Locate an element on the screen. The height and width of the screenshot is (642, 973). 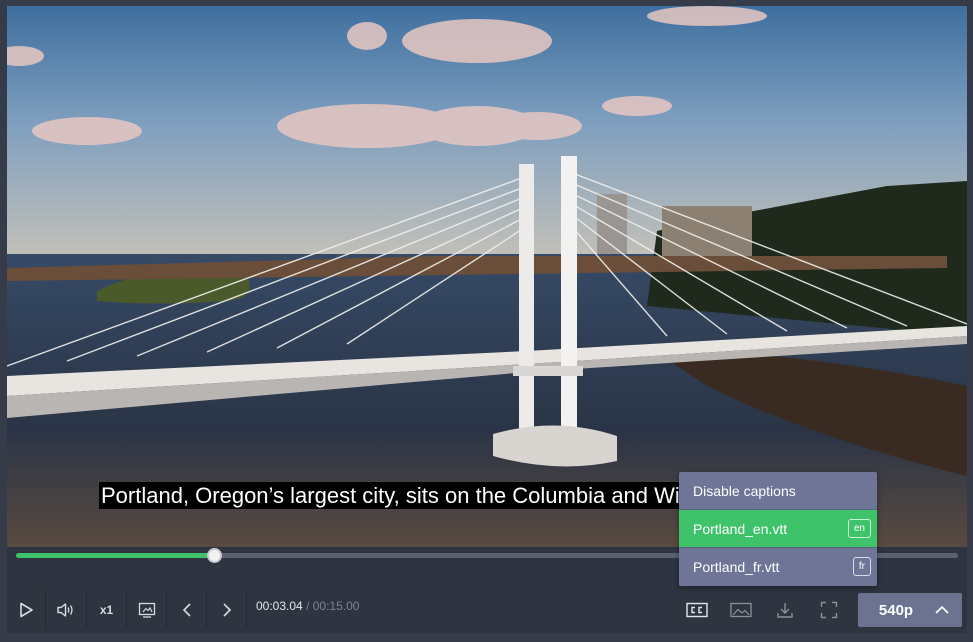
language-badge: fr is located at coordinates (861, 566).